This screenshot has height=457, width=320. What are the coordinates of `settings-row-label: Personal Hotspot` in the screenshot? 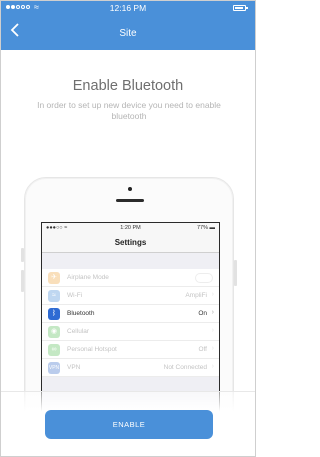 It's located at (92, 349).